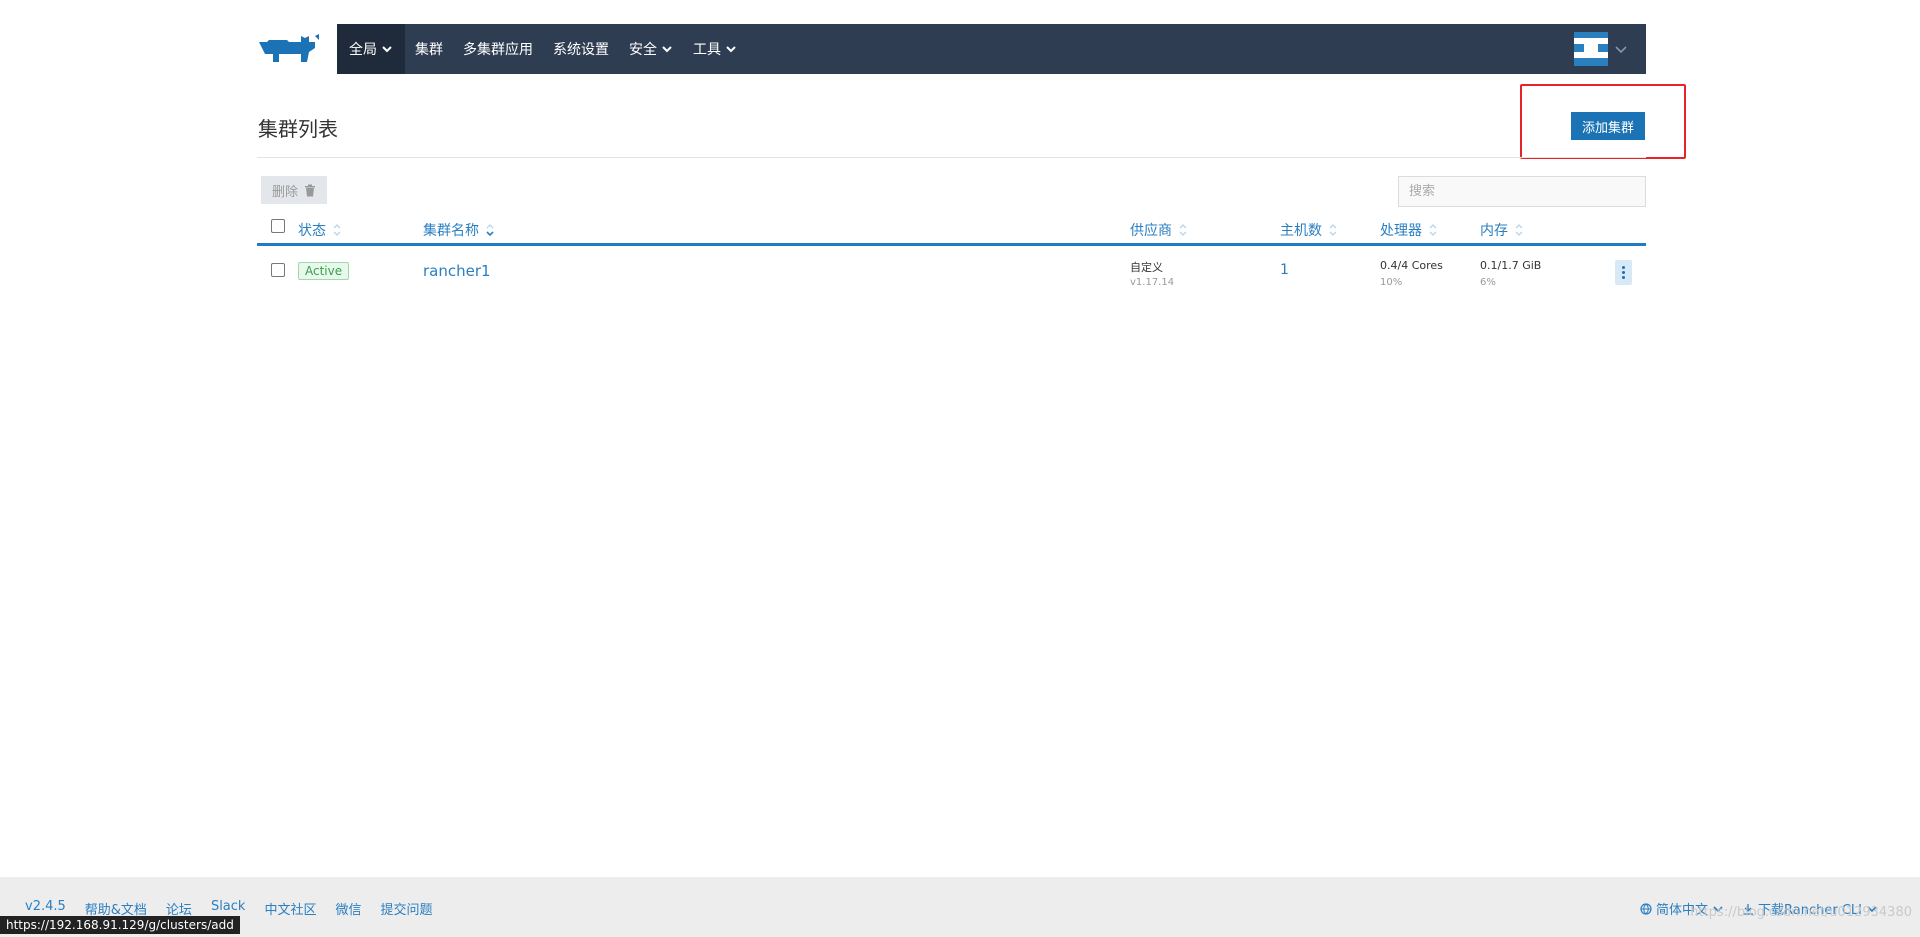 Image resolution: width=1920 pixels, height=937 pixels. What do you see at coordinates (1301, 231) in the screenshot?
I see `col-nodes-label: 主机数` at bounding box center [1301, 231].